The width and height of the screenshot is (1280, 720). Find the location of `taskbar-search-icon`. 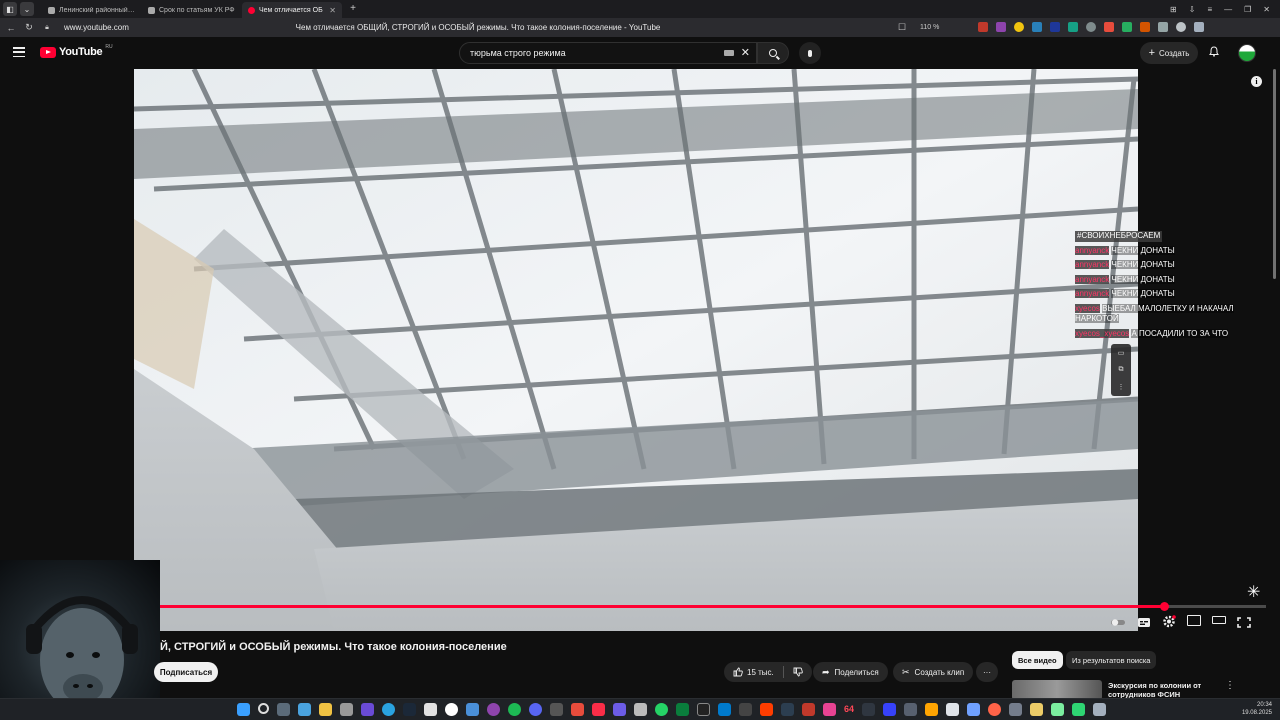

taskbar-search-icon is located at coordinates (263, 708).